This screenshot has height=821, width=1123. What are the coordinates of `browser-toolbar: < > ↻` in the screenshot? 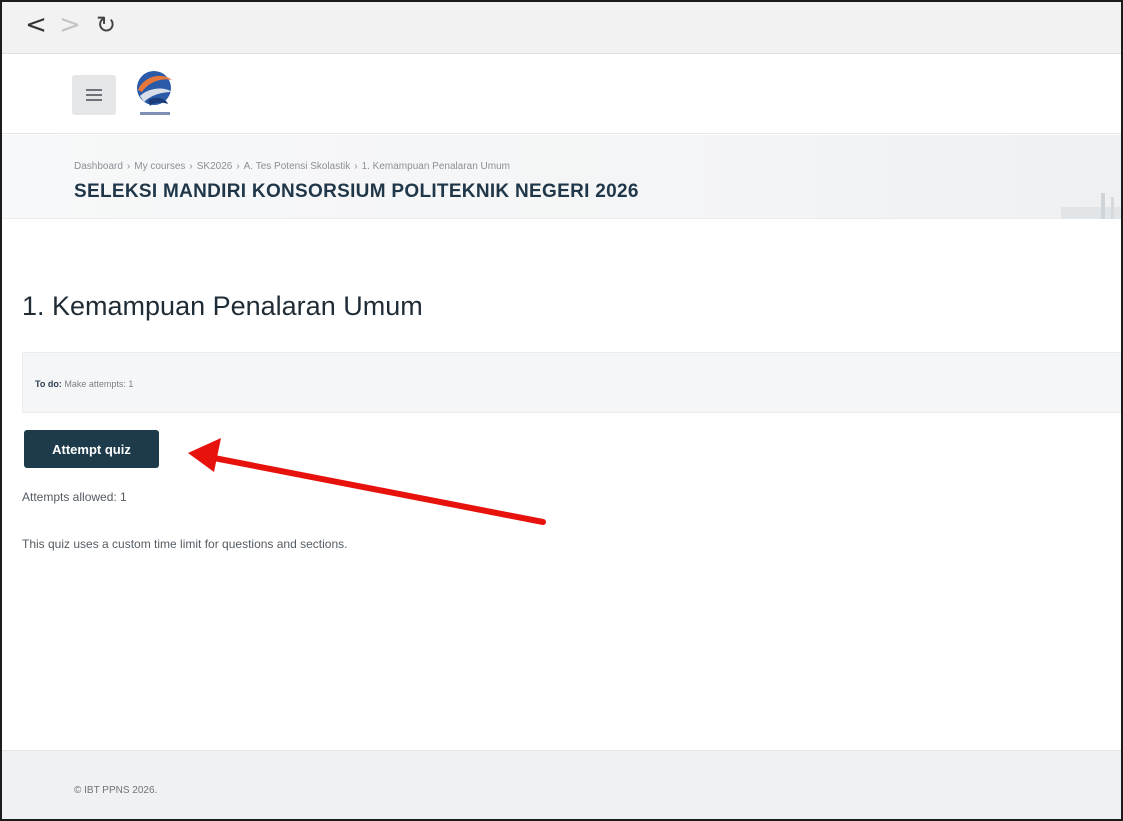 It's located at (561, 28).